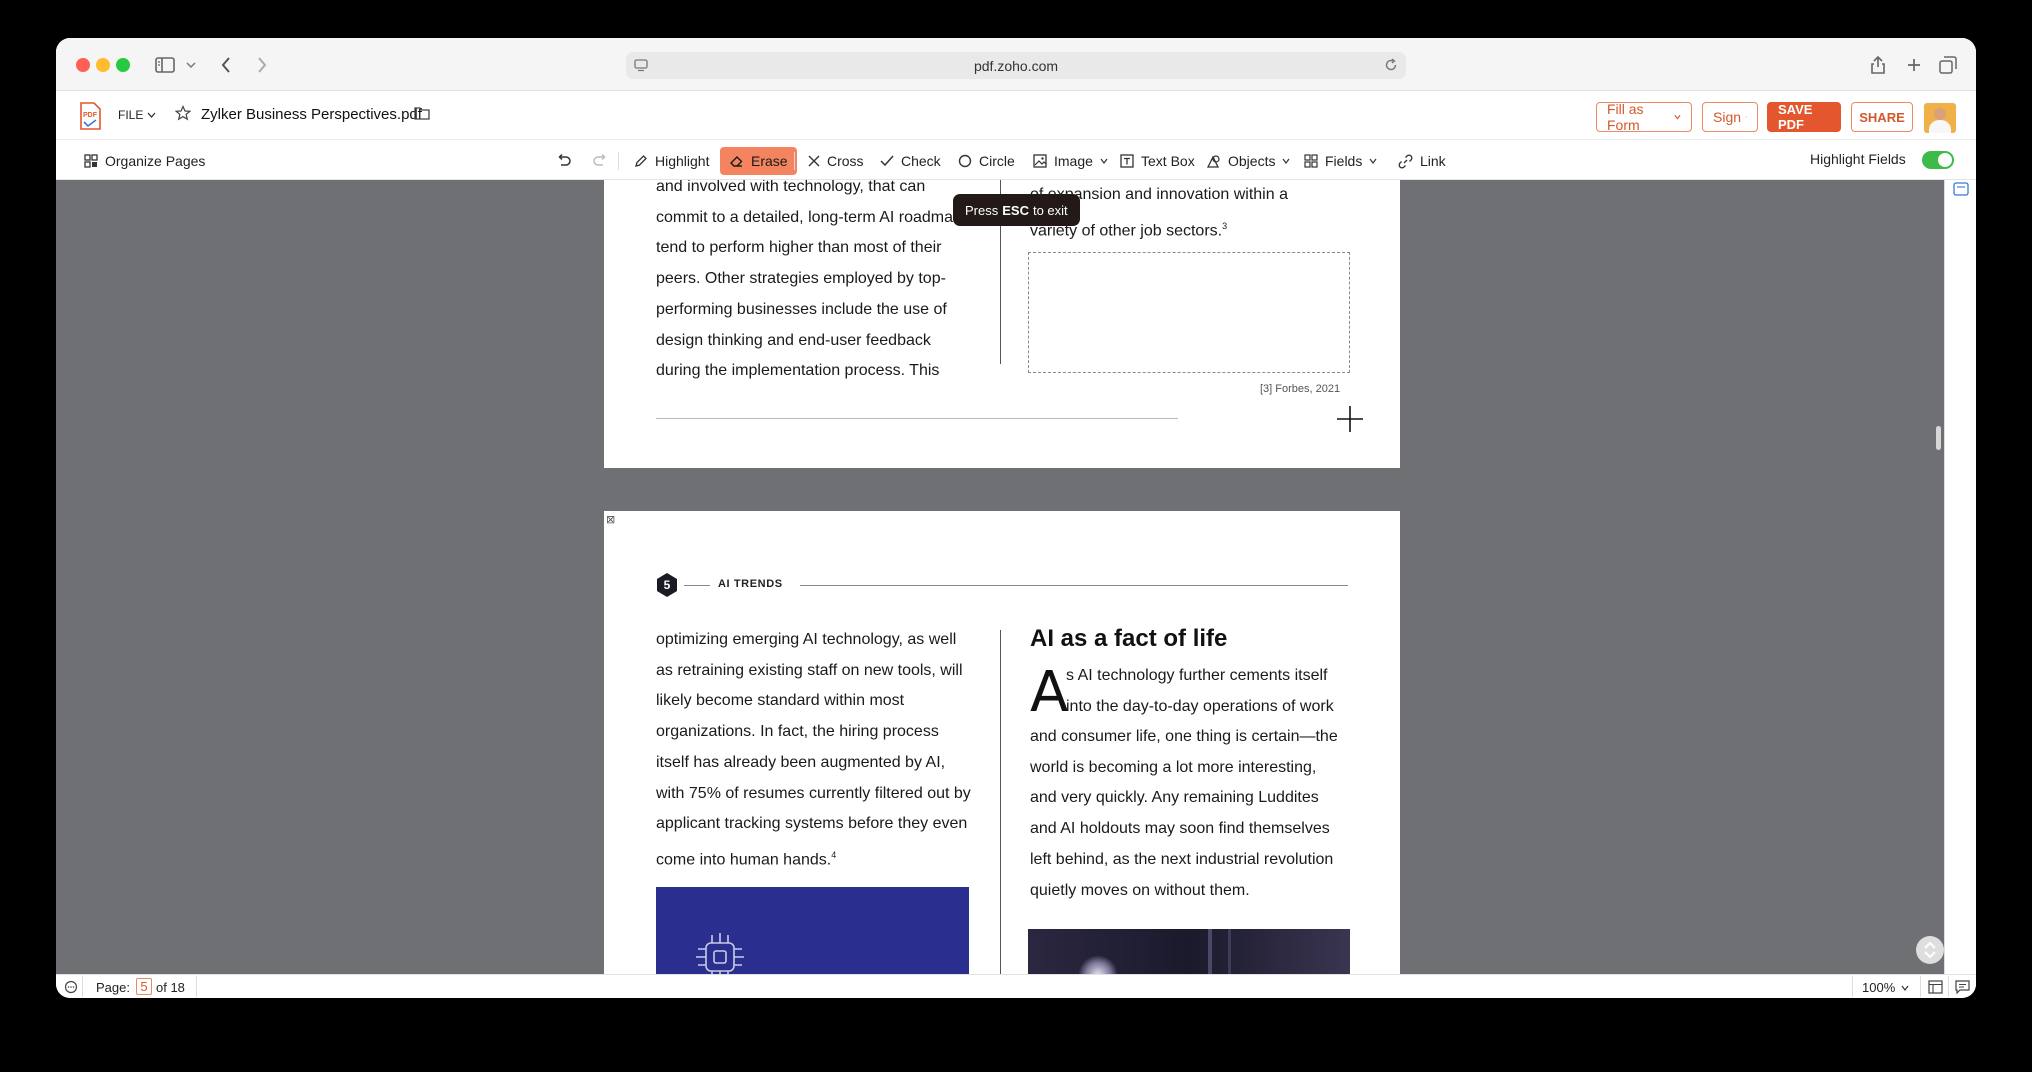  I want to click on zoho-pdf-logo-icon: PDF, so click(90, 116).